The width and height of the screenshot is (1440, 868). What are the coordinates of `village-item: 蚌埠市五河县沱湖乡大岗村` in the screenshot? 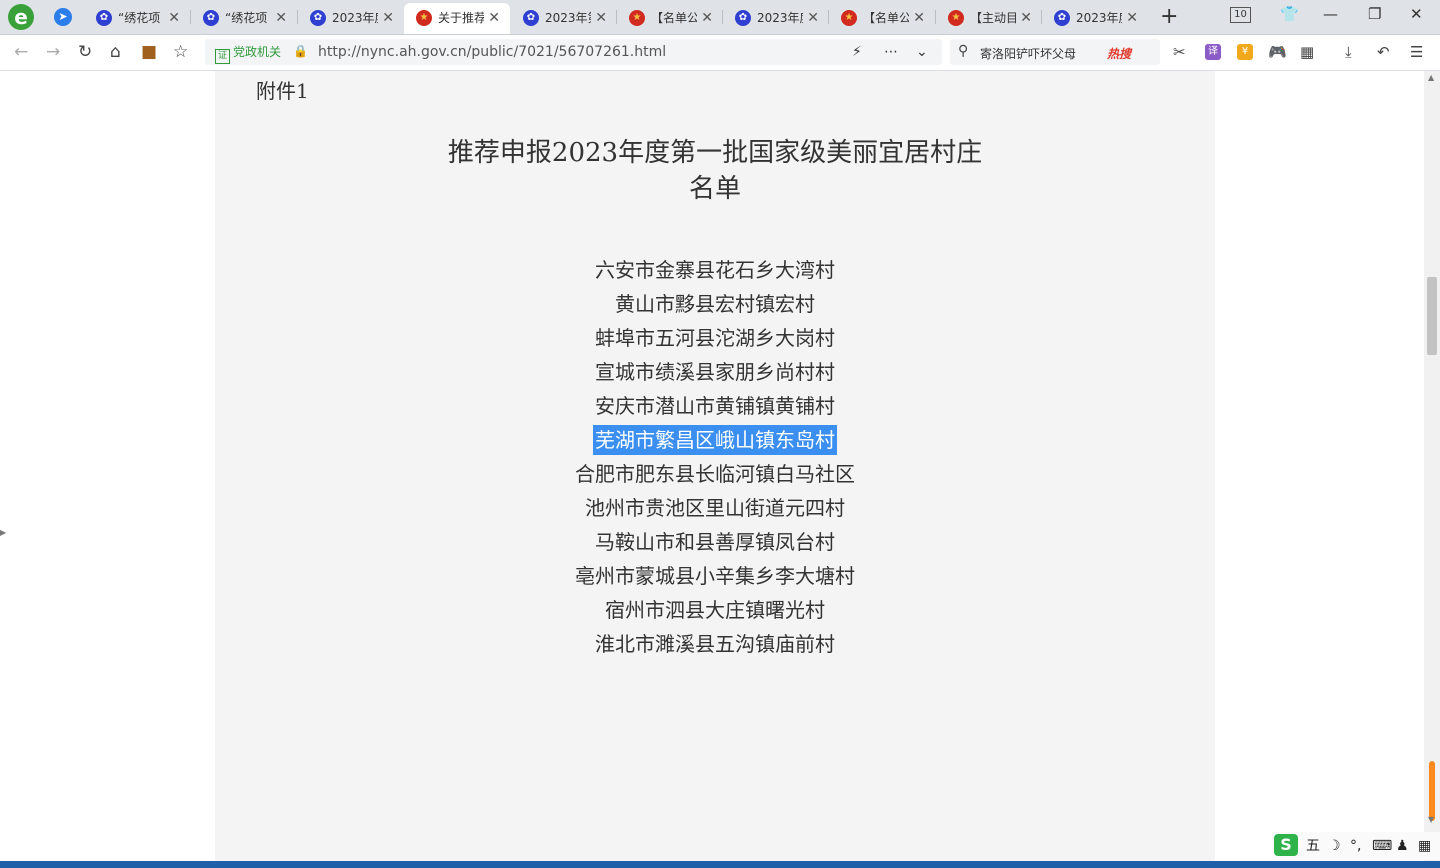 It's located at (715, 338).